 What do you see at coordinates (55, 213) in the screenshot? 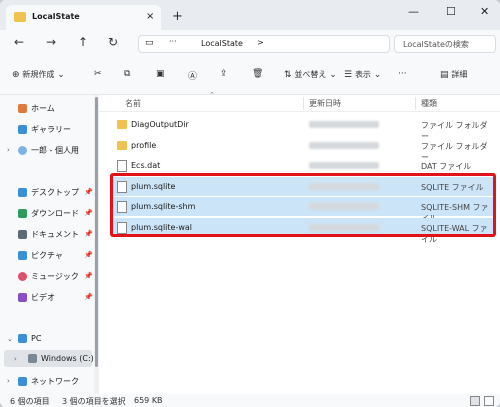
I see `sidebar-label: ダウンロード` at bounding box center [55, 213].